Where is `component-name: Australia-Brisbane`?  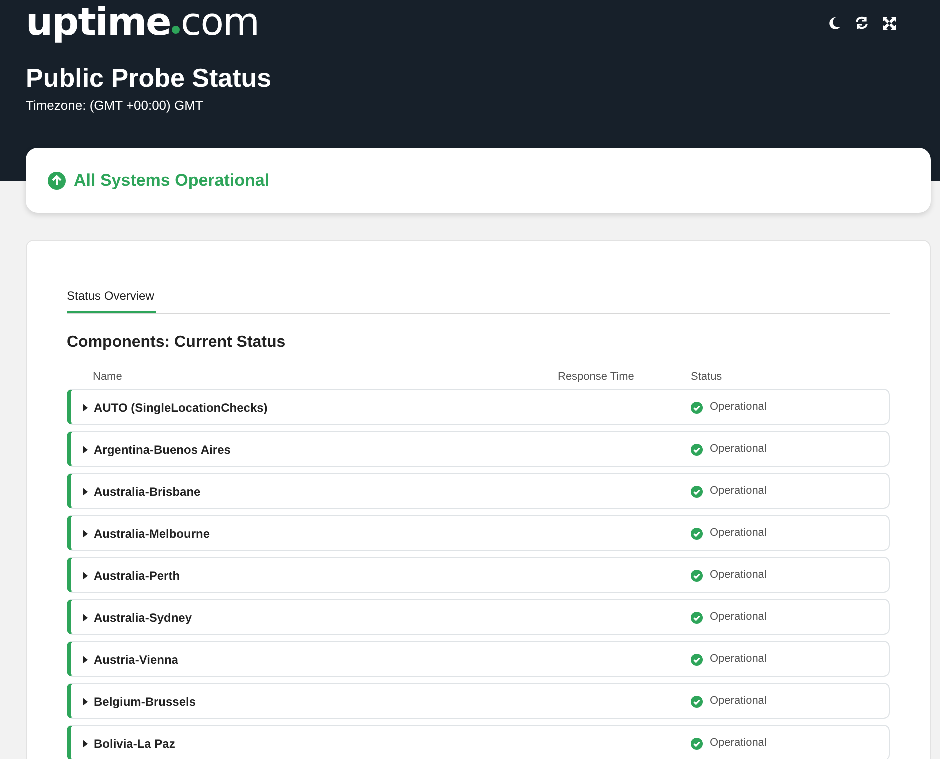
component-name: Australia-Brisbane is located at coordinates (147, 492).